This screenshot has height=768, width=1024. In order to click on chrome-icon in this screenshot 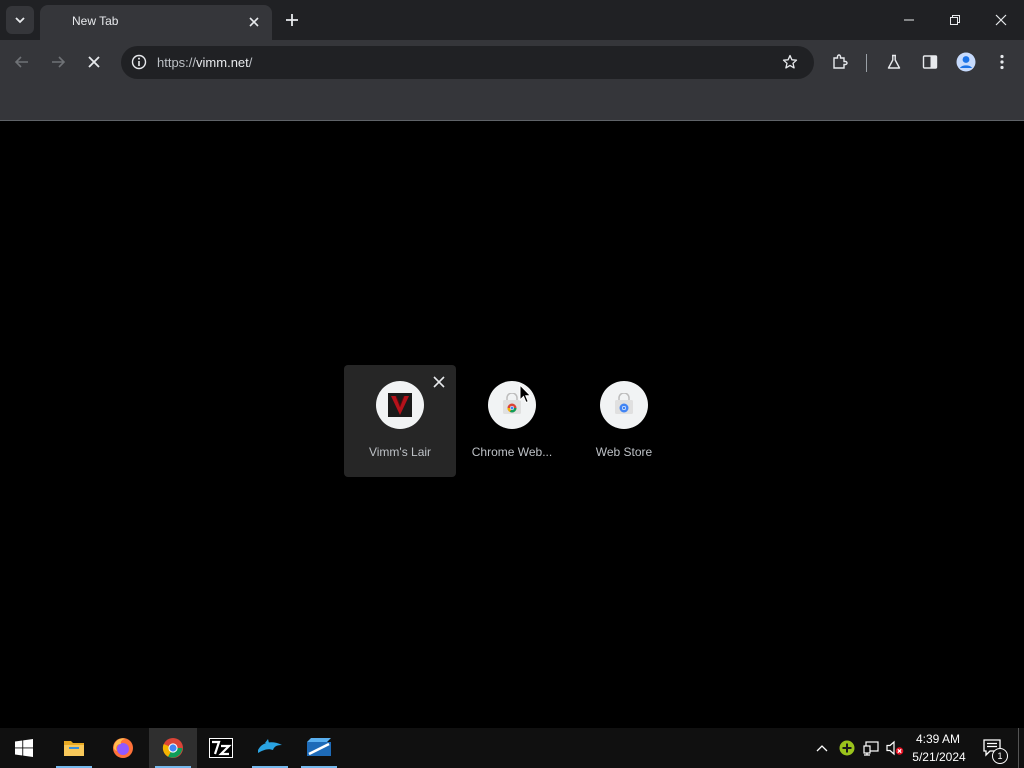, I will do `click(172, 748)`.